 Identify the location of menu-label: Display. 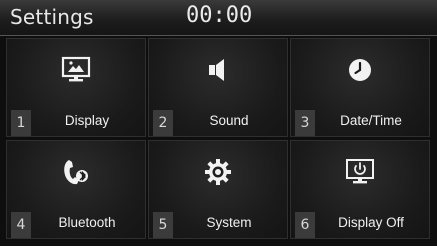
(87, 120).